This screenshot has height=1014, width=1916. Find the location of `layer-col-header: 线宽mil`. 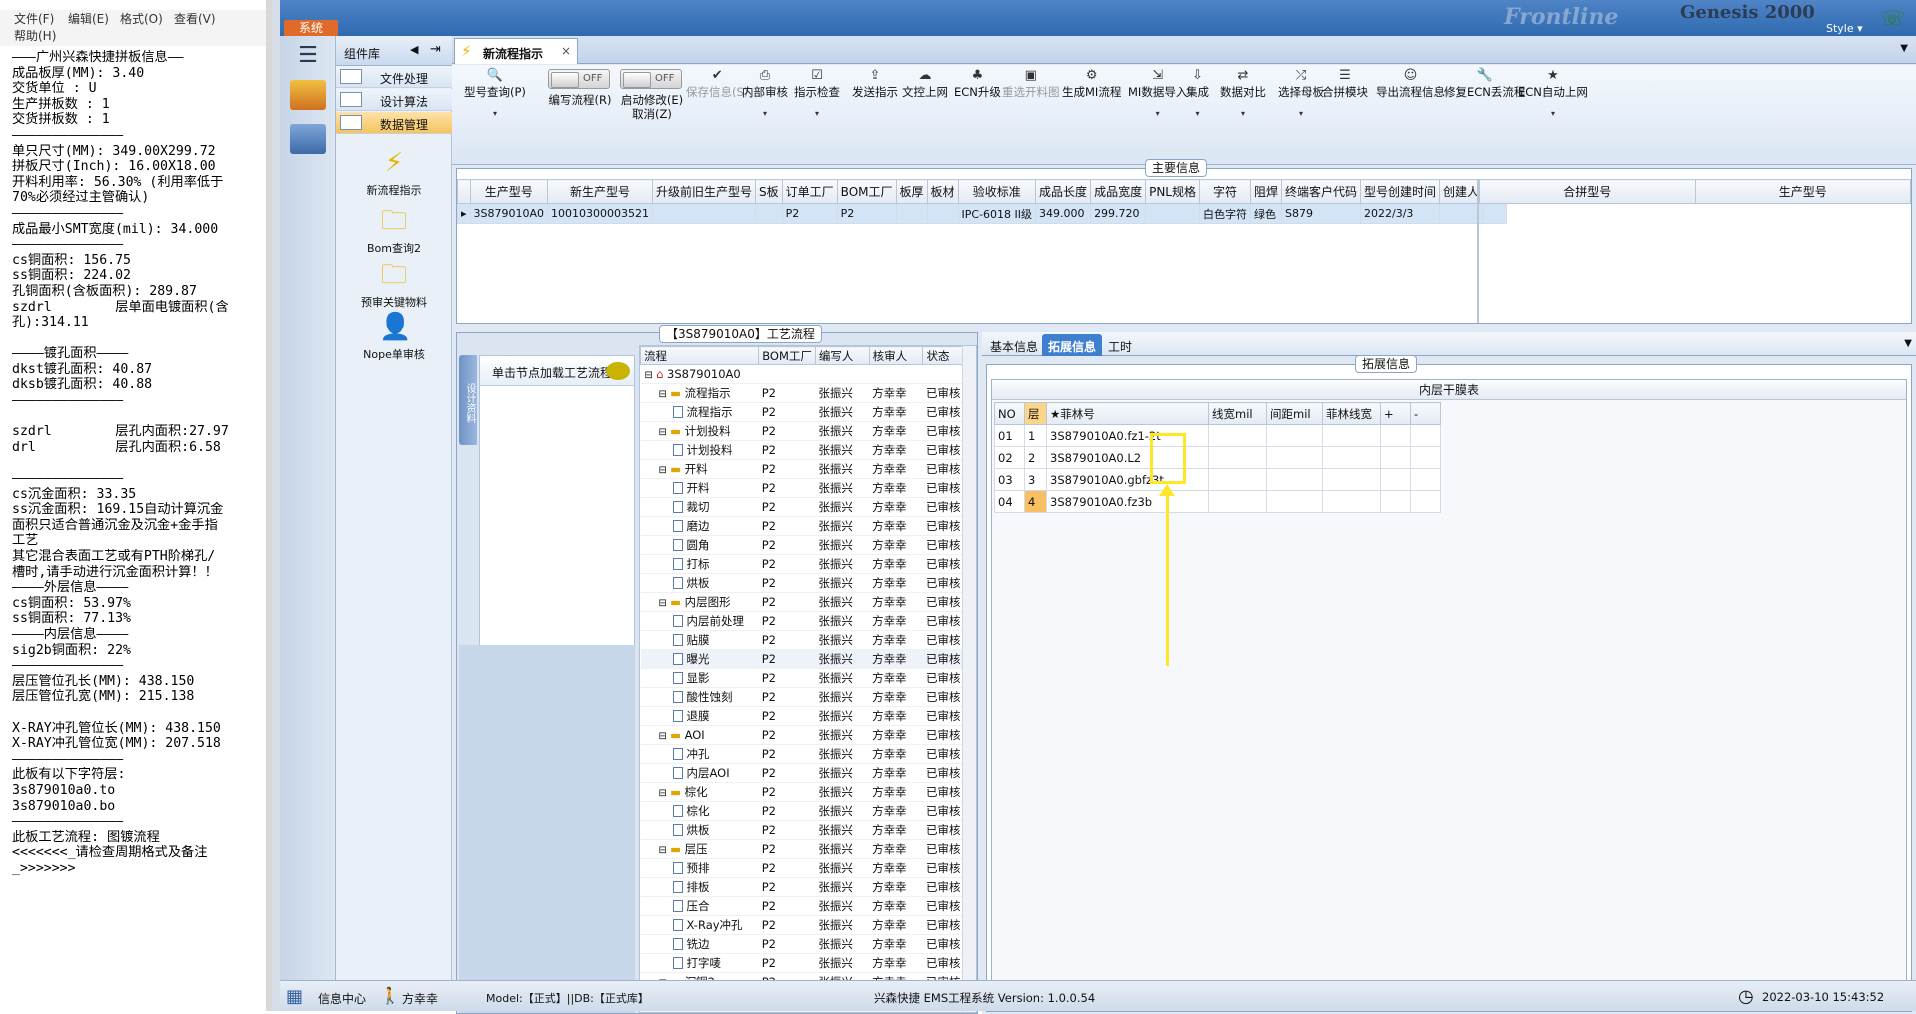

layer-col-header: 线宽mil is located at coordinates (1237, 413).